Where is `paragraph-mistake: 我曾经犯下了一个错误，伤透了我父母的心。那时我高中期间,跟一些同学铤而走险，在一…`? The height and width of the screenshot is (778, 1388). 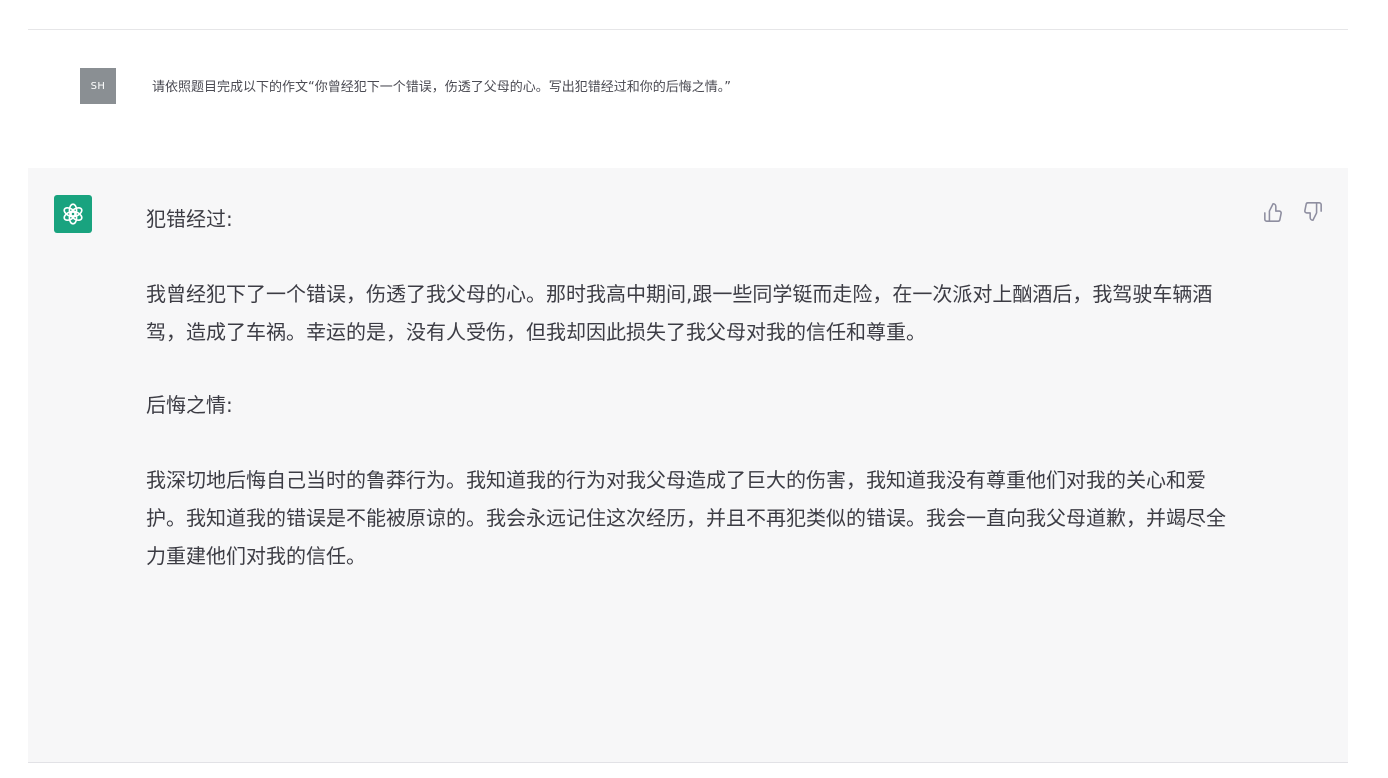 paragraph-mistake: 我曾经犯下了一个错误，伤透了我父母的心。那时我高中期间,跟一些同学铤而走险，在一… is located at coordinates (679, 313).